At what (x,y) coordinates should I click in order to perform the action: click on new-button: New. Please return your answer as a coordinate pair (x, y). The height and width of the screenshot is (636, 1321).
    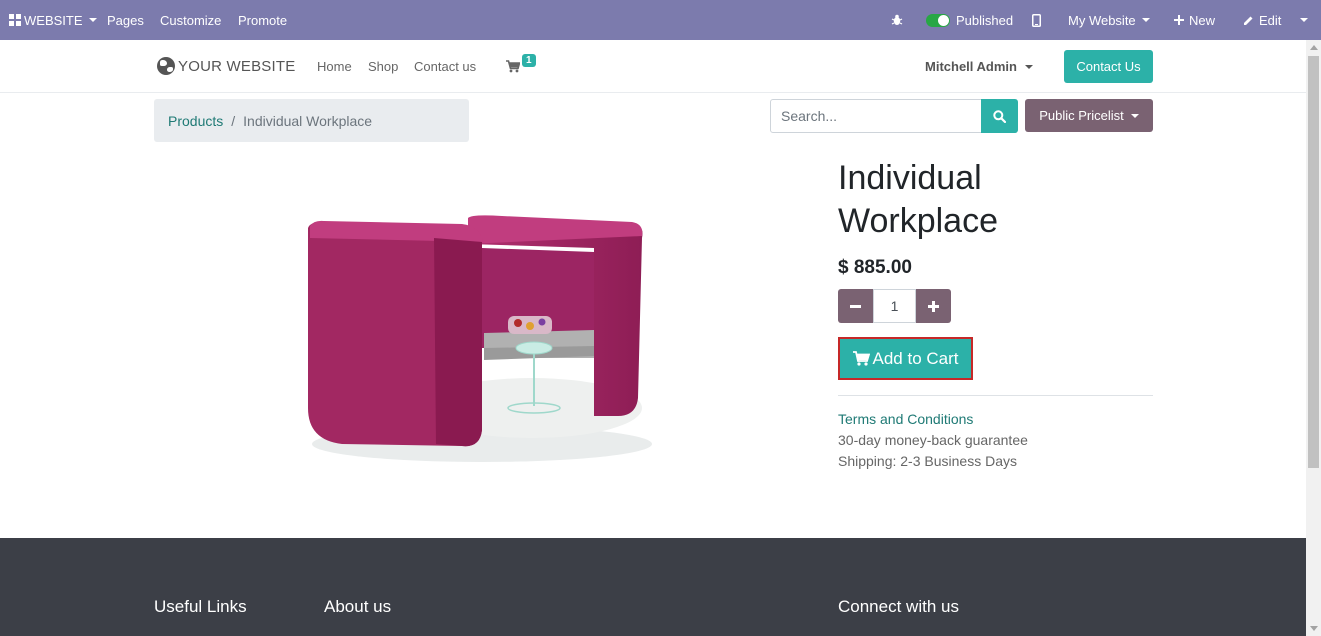
    Looking at the image, I should click on (1194, 20).